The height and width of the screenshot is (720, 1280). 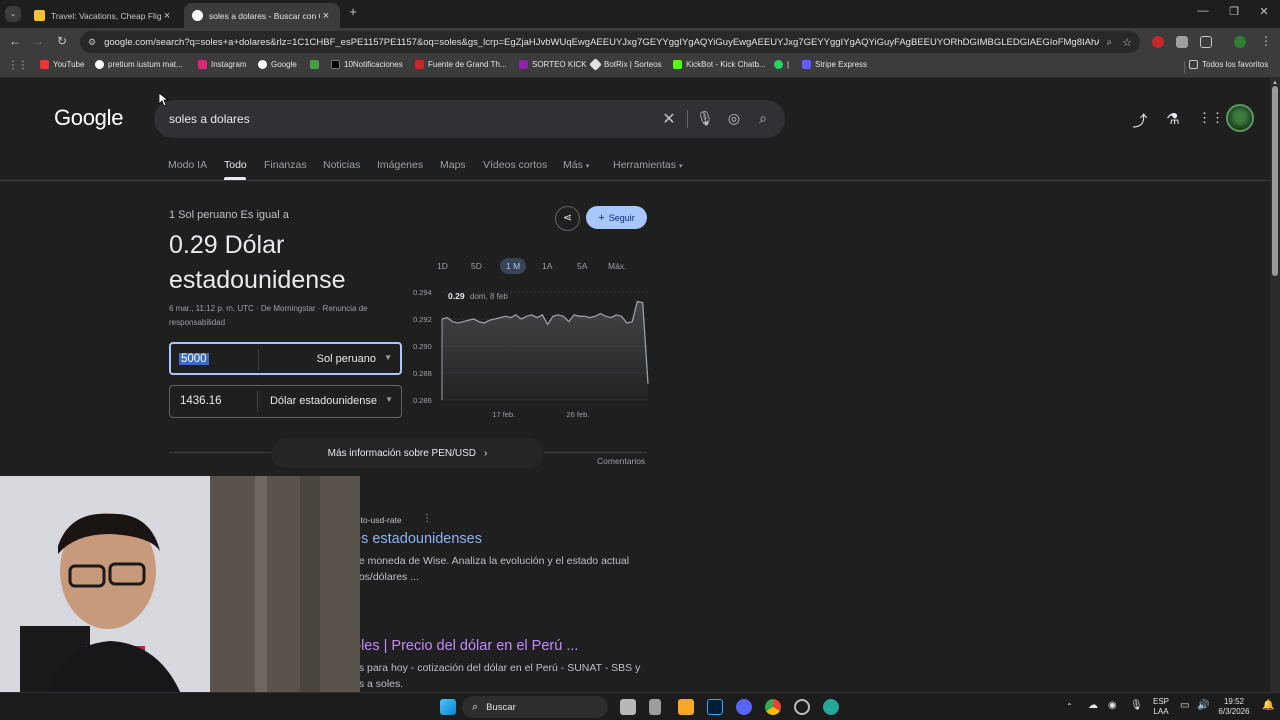 I want to click on clock: 19:52 6/3/2026, so click(x=1234, y=707).